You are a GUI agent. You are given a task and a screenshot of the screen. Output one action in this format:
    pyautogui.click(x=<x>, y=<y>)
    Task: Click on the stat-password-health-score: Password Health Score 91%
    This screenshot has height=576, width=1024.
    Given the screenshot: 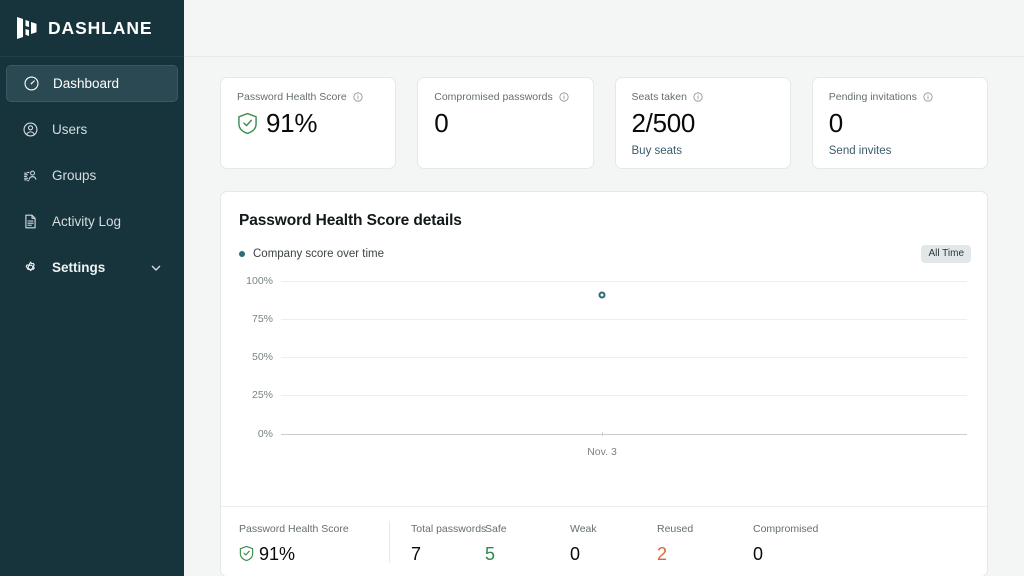 What is the action you would take?
    pyautogui.click(x=325, y=543)
    